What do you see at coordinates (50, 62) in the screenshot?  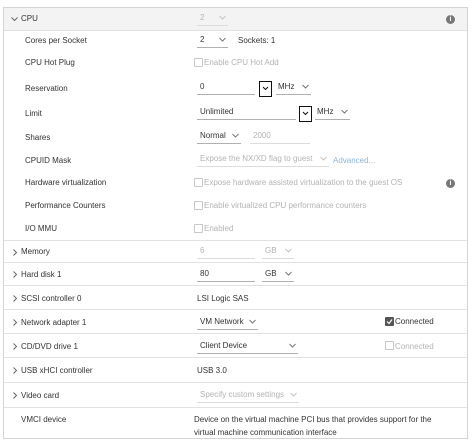 I see `cpu-hot-plug-label: CPU Hot Plug` at bounding box center [50, 62].